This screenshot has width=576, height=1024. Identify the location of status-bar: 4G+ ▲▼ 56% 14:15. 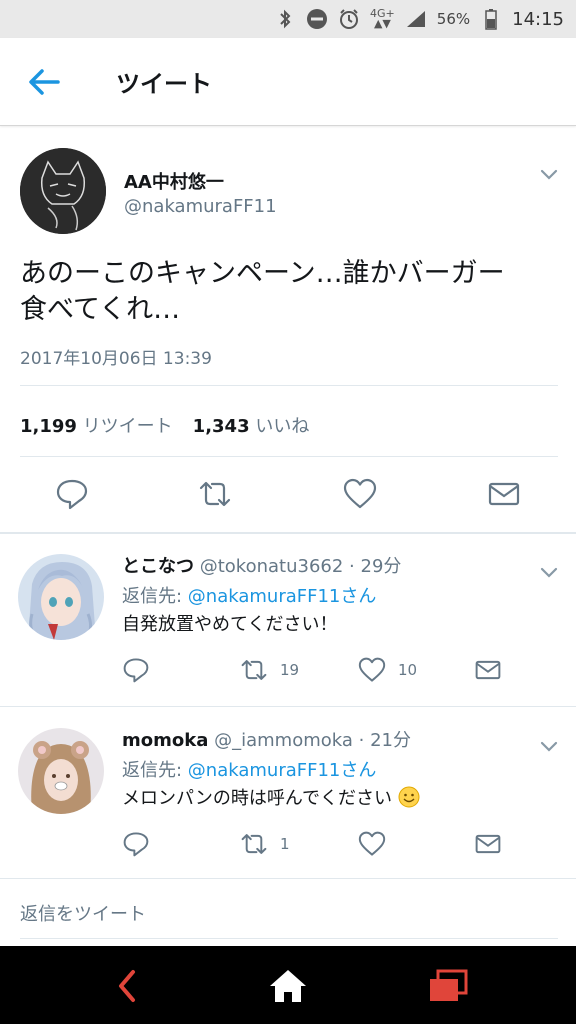
(288, 19).